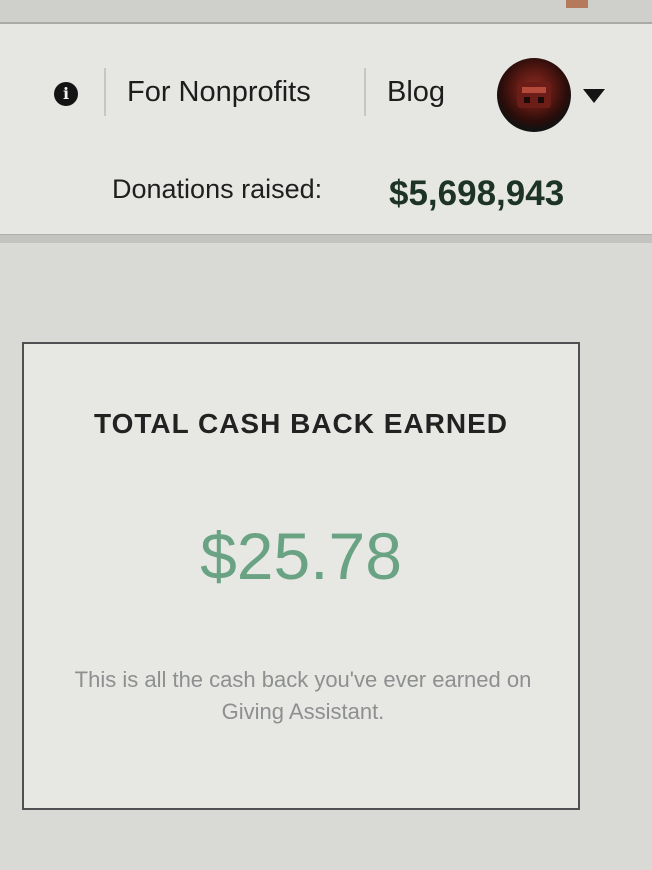  I want to click on user-avatar, so click(534, 95).